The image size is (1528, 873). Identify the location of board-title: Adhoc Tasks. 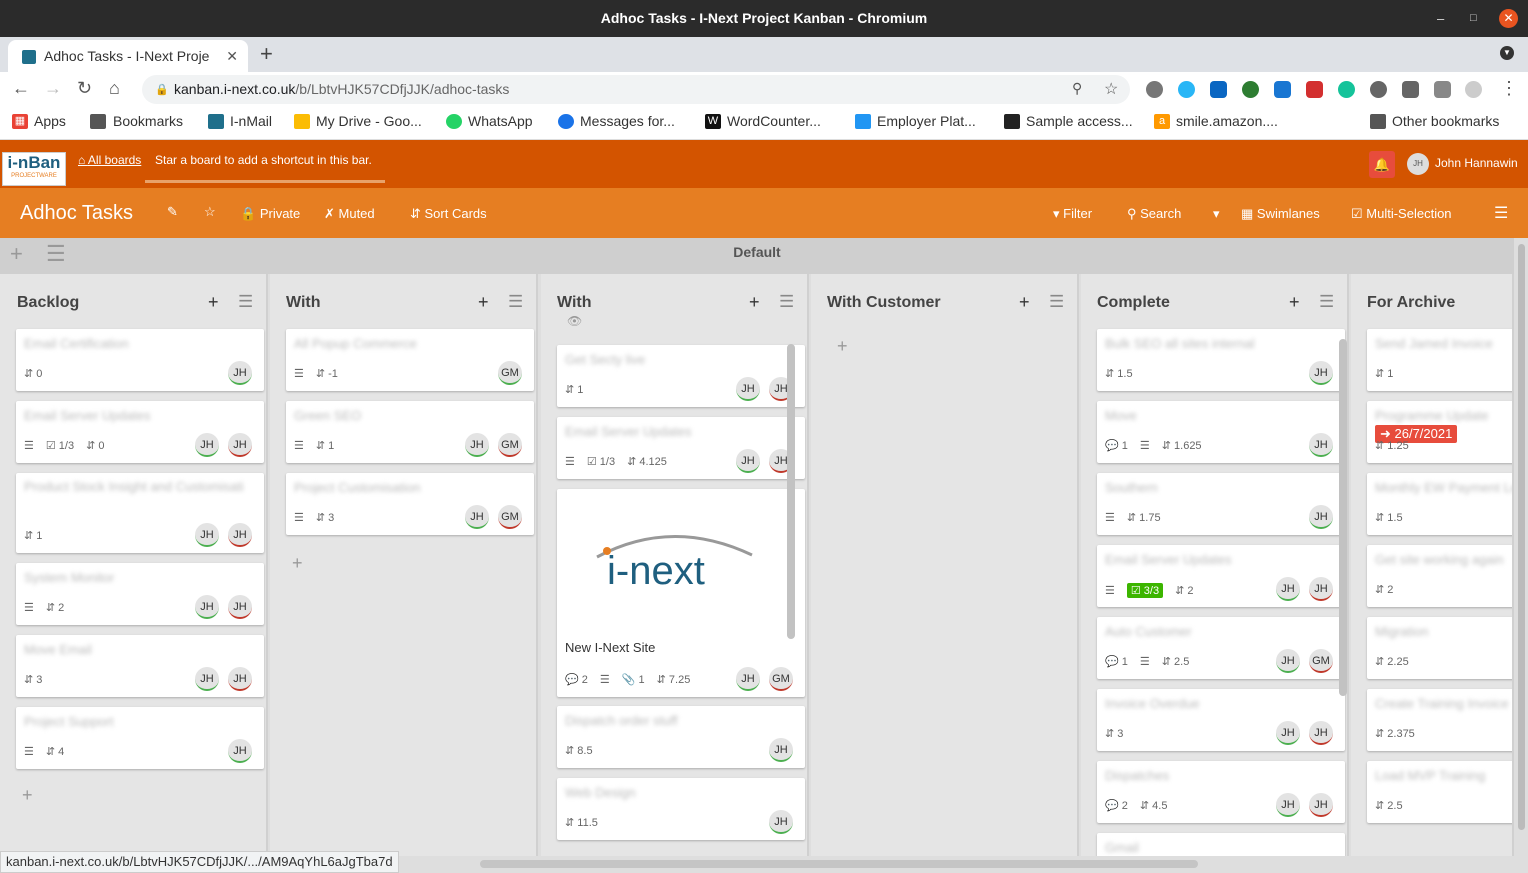
(76, 213).